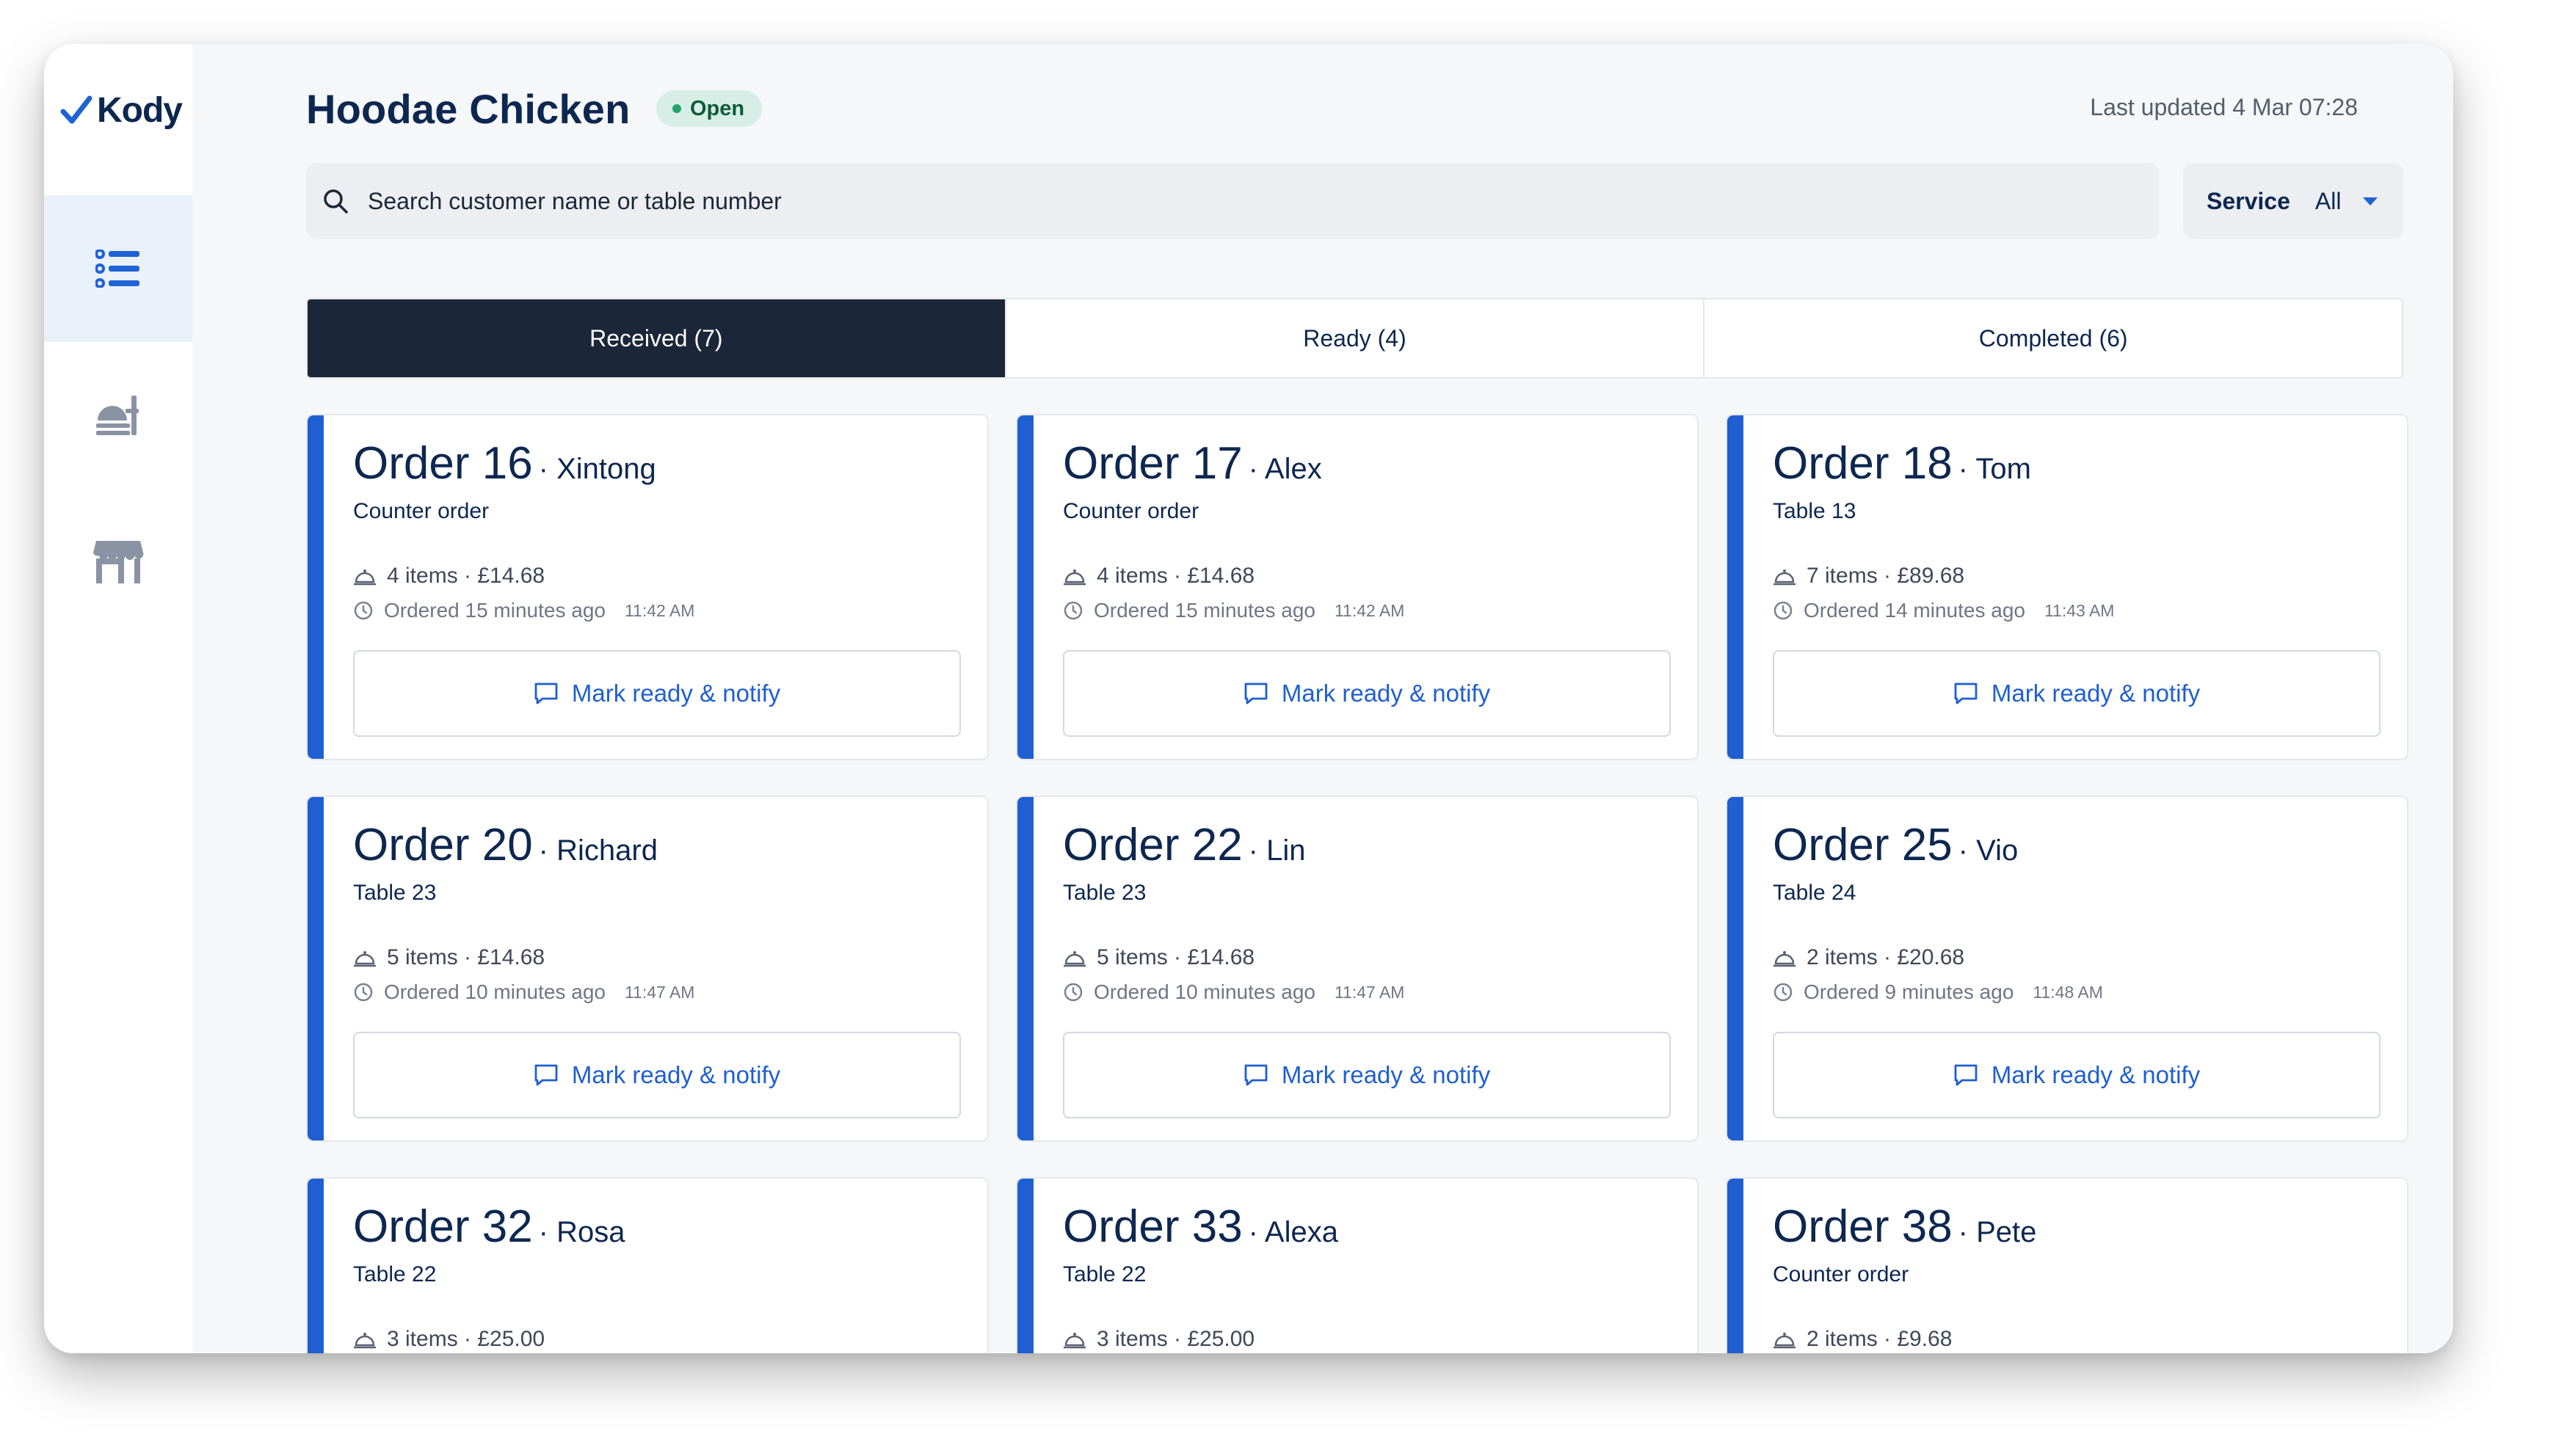  Describe the element at coordinates (1938, 992) in the screenshot. I see `order-time: Ordered 9 minutes ago 11:48 AM` at that location.